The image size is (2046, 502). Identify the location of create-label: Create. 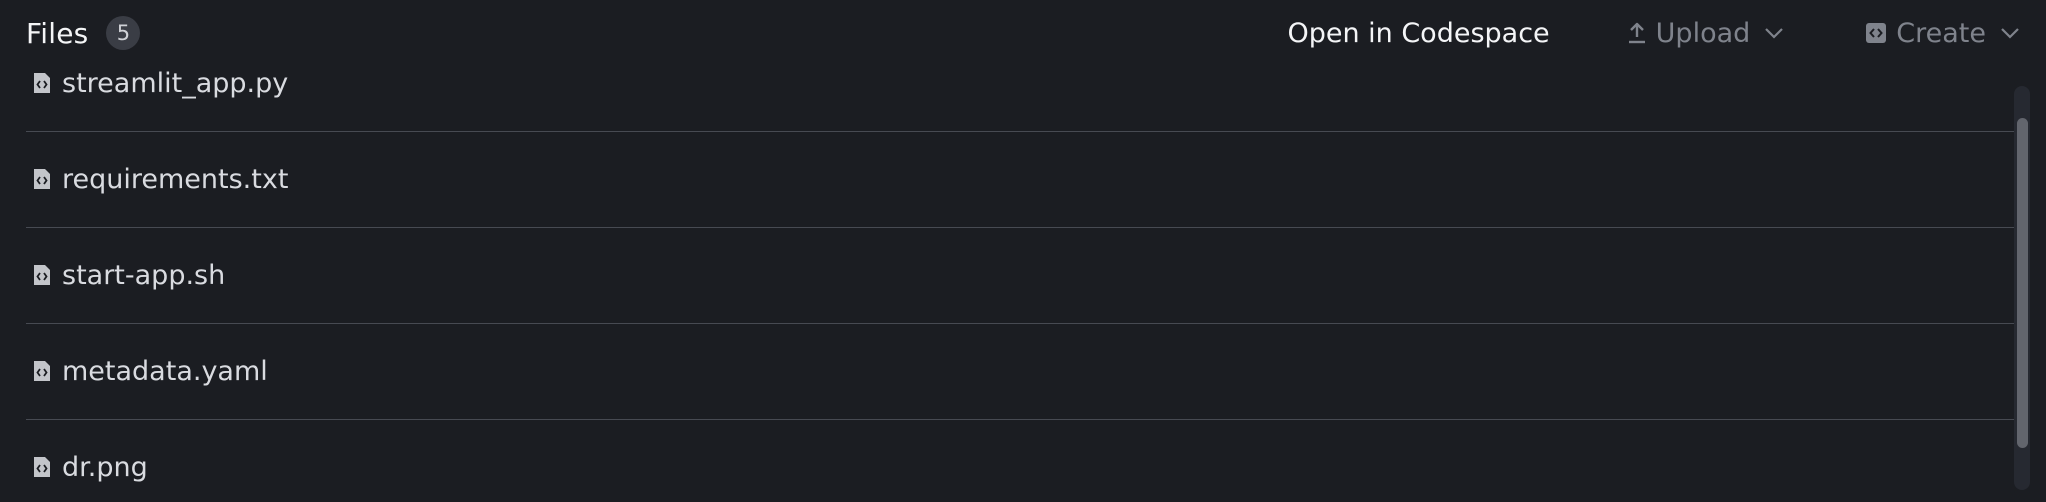
(1941, 33).